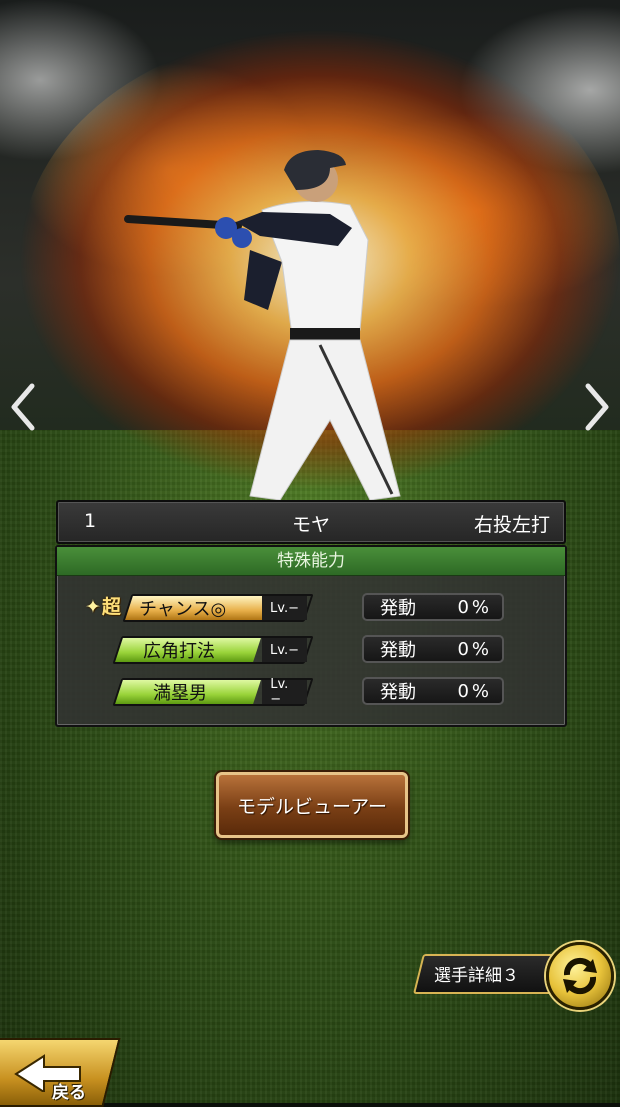  Describe the element at coordinates (262, 325) in the screenshot. I see `player-illustration` at that location.